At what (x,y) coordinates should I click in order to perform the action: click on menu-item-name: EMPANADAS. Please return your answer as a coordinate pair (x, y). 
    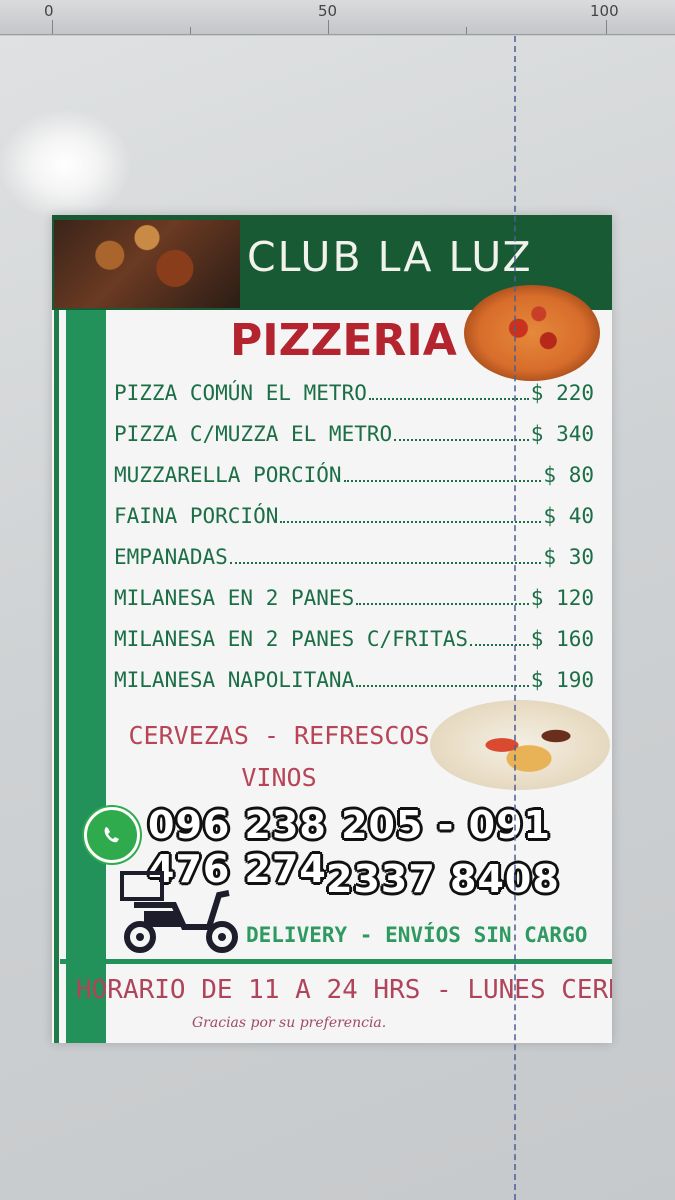
    Looking at the image, I should click on (171, 557).